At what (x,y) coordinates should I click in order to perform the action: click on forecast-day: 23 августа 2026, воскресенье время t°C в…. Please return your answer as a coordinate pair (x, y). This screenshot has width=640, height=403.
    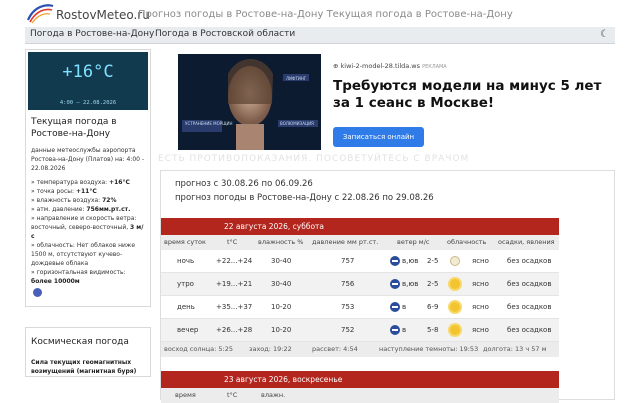
    Looking at the image, I should click on (360, 387).